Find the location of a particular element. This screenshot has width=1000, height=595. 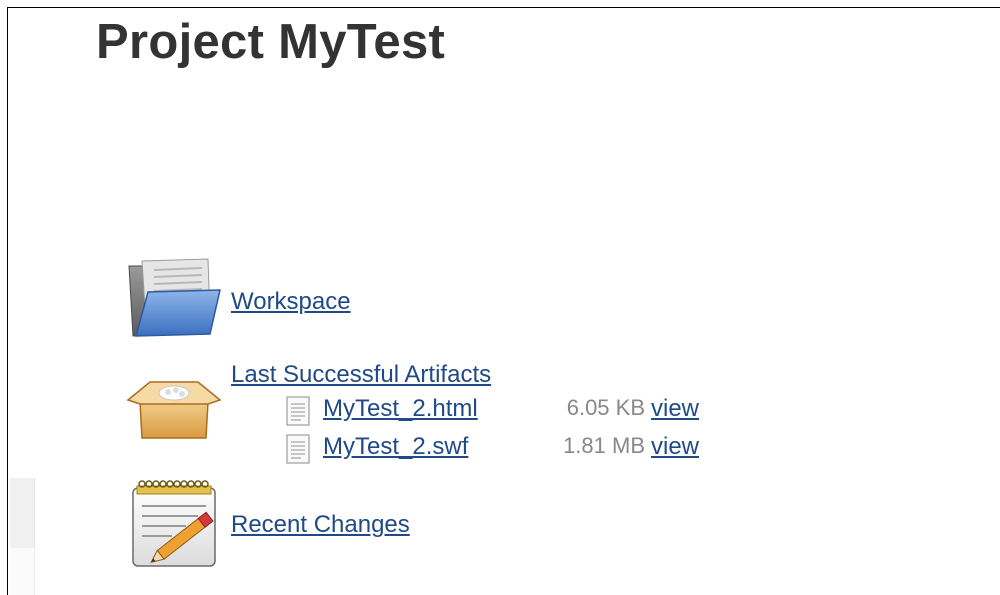

recent-changes-link: Recent Changes is located at coordinates (320, 525).